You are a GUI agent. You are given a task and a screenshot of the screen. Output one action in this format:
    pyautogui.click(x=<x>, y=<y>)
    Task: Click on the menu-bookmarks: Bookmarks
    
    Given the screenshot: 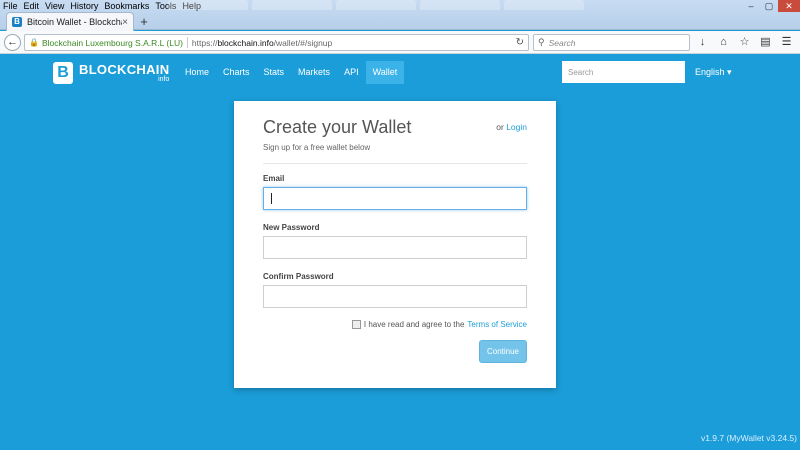 What is the action you would take?
    pyautogui.click(x=126, y=6)
    